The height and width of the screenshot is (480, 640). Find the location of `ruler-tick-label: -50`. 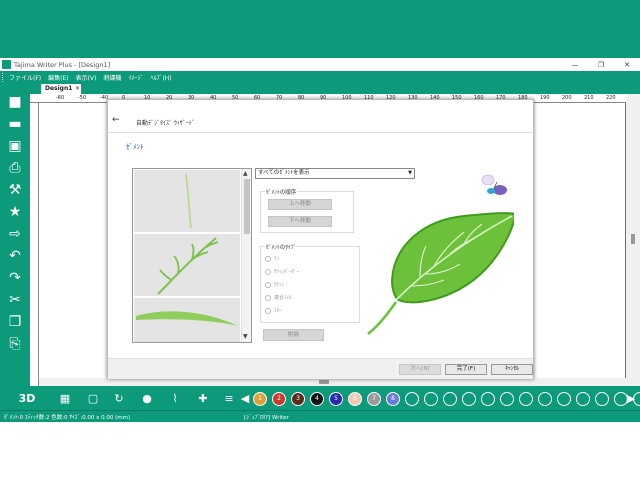

ruler-tick-label: -50 is located at coordinates (82, 98).